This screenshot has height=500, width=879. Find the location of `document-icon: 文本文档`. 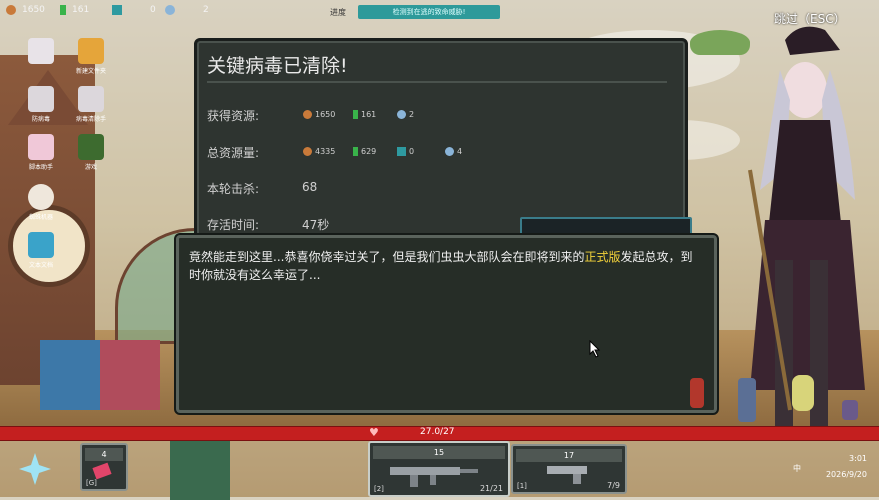

document-icon: 文本文档 is located at coordinates (41, 250).